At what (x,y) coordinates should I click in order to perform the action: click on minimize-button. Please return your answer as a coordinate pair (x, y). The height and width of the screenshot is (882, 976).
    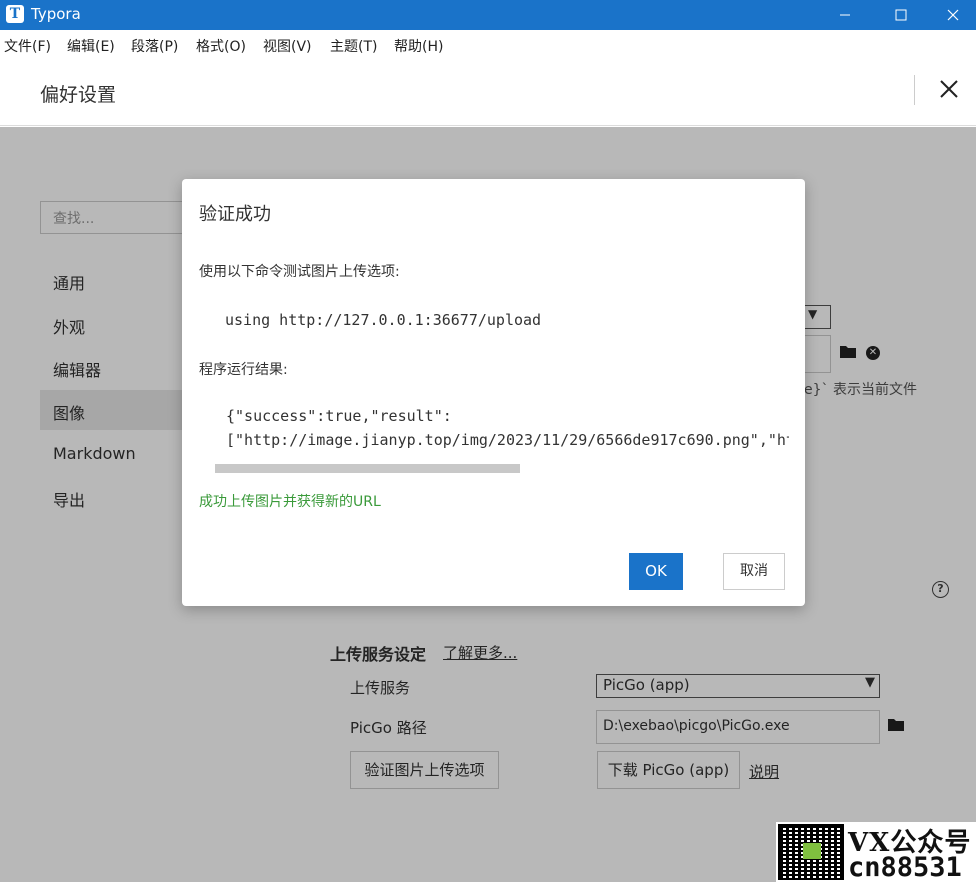
    Looking at the image, I should click on (845, 15).